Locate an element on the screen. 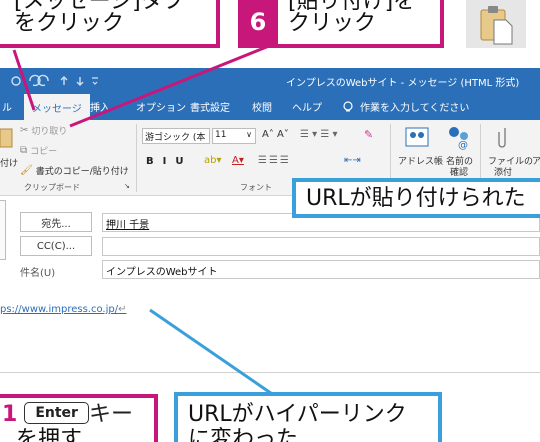 The height and width of the screenshot is (442, 540). enter-callout-line2: を押す is located at coordinates (49, 434).